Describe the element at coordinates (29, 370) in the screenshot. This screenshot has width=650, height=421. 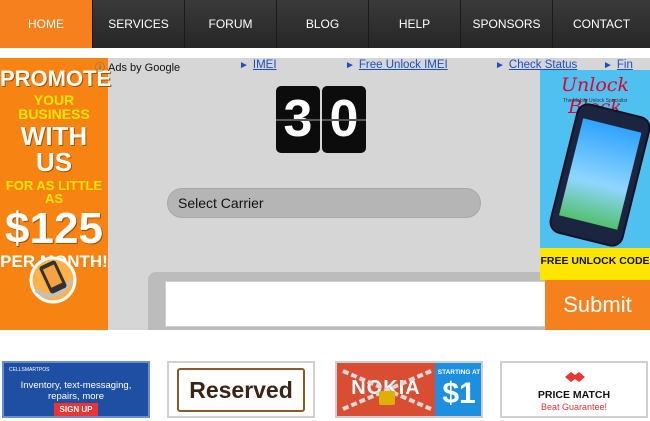
I see `cellsmartpos-logo: CELLSMARTPOS` at that location.